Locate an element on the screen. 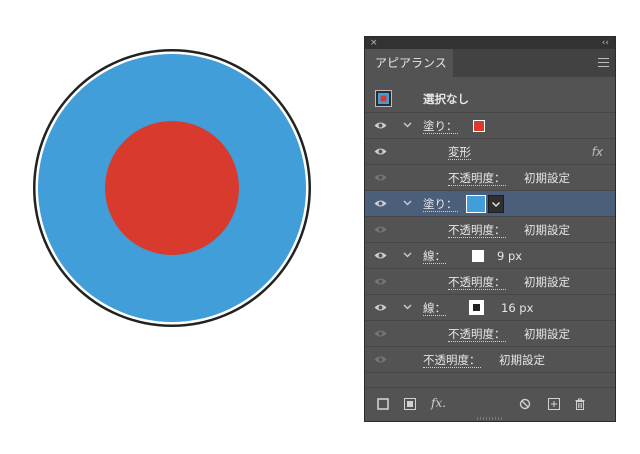  transform-row: 変形 fx is located at coordinates (490, 152).